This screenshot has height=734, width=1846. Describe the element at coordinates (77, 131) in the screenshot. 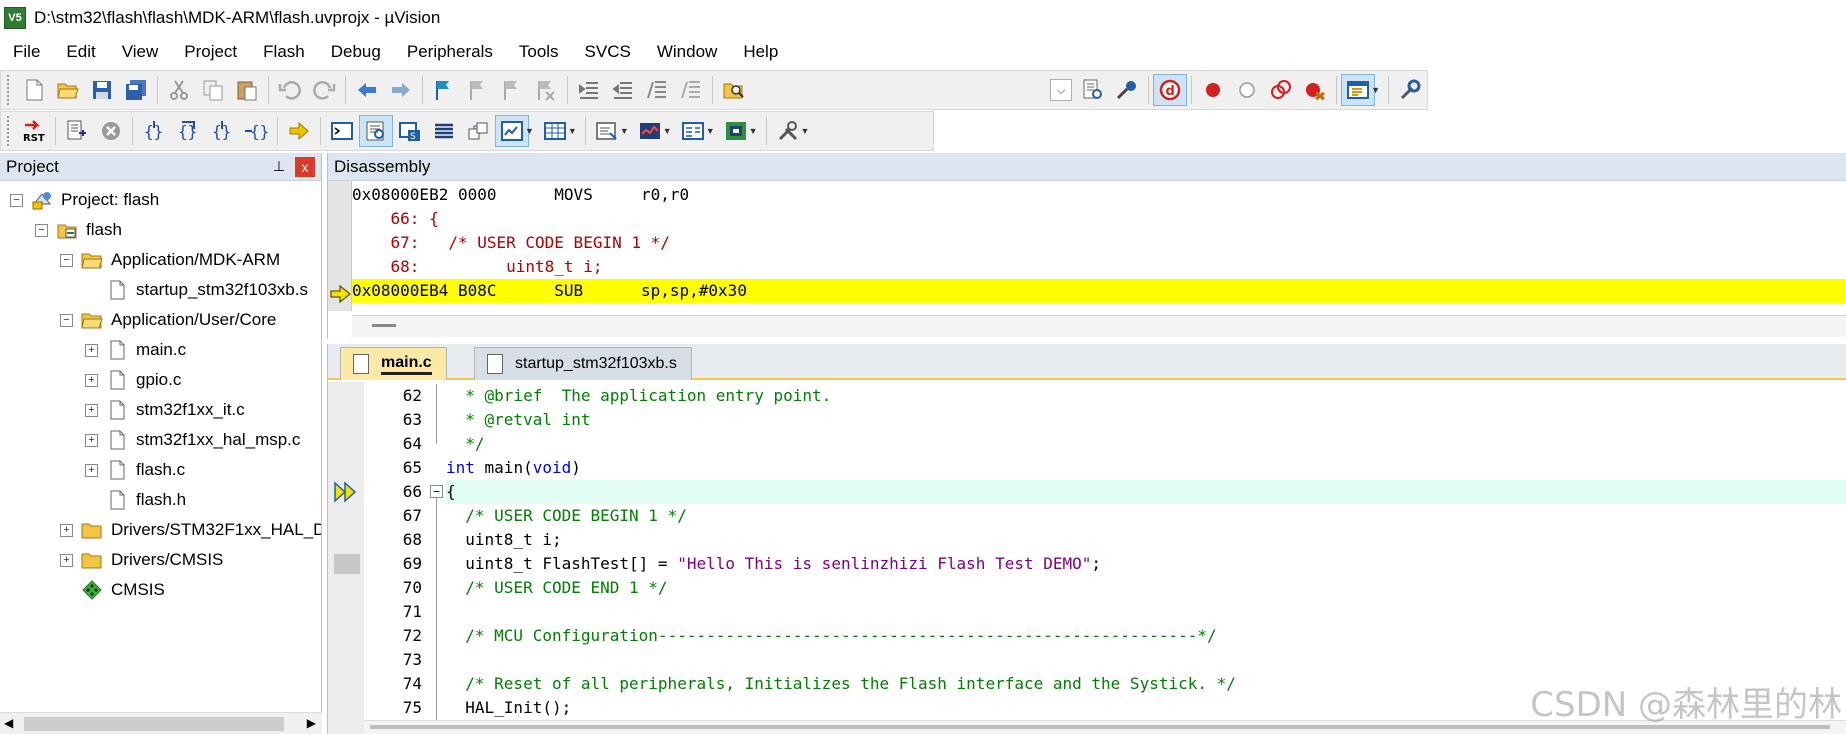

I see `run-icon` at that location.